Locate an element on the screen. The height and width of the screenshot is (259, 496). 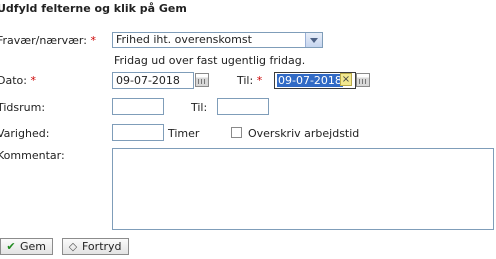
date-from-input: 09-07-2018 is located at coordinates (153, 80).